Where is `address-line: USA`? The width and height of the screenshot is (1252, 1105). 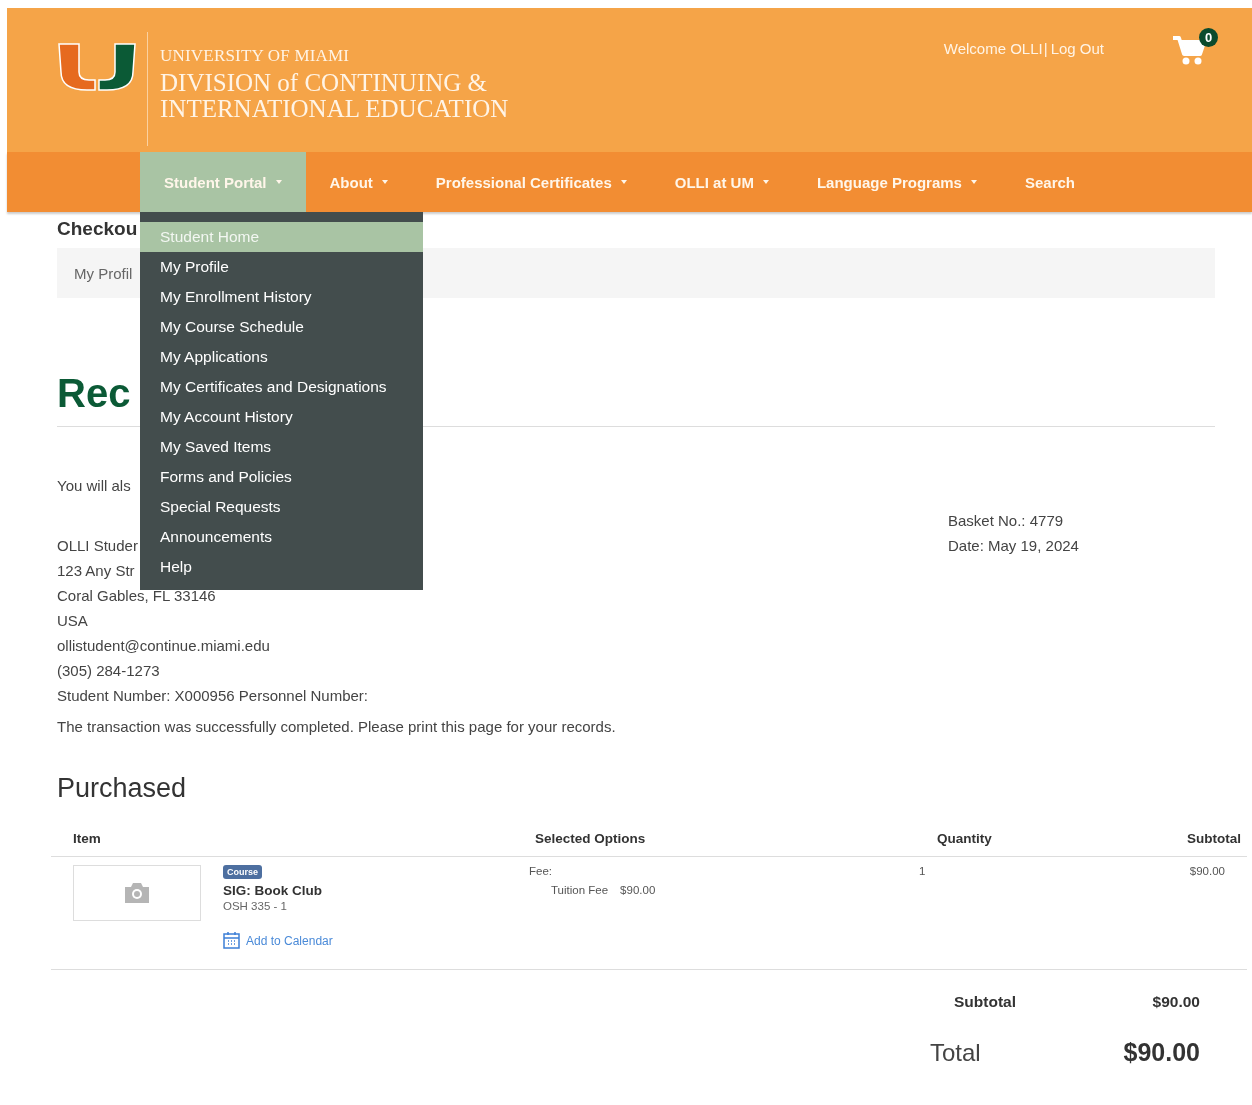
address-line: USA is located at coordinates (72, 621).